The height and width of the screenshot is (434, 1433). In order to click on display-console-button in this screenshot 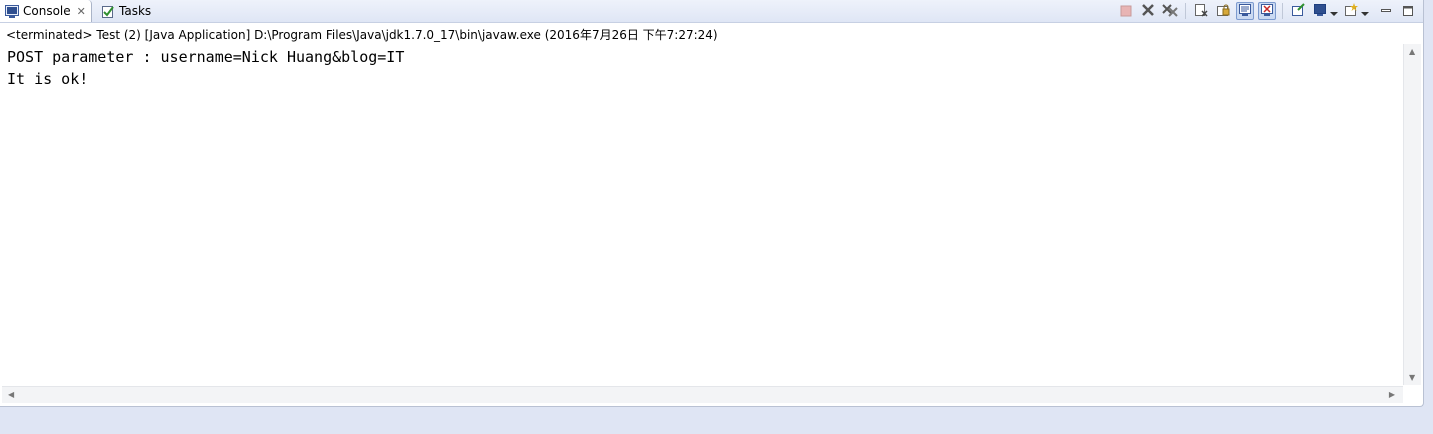, I will do `click(1320, 11)`.